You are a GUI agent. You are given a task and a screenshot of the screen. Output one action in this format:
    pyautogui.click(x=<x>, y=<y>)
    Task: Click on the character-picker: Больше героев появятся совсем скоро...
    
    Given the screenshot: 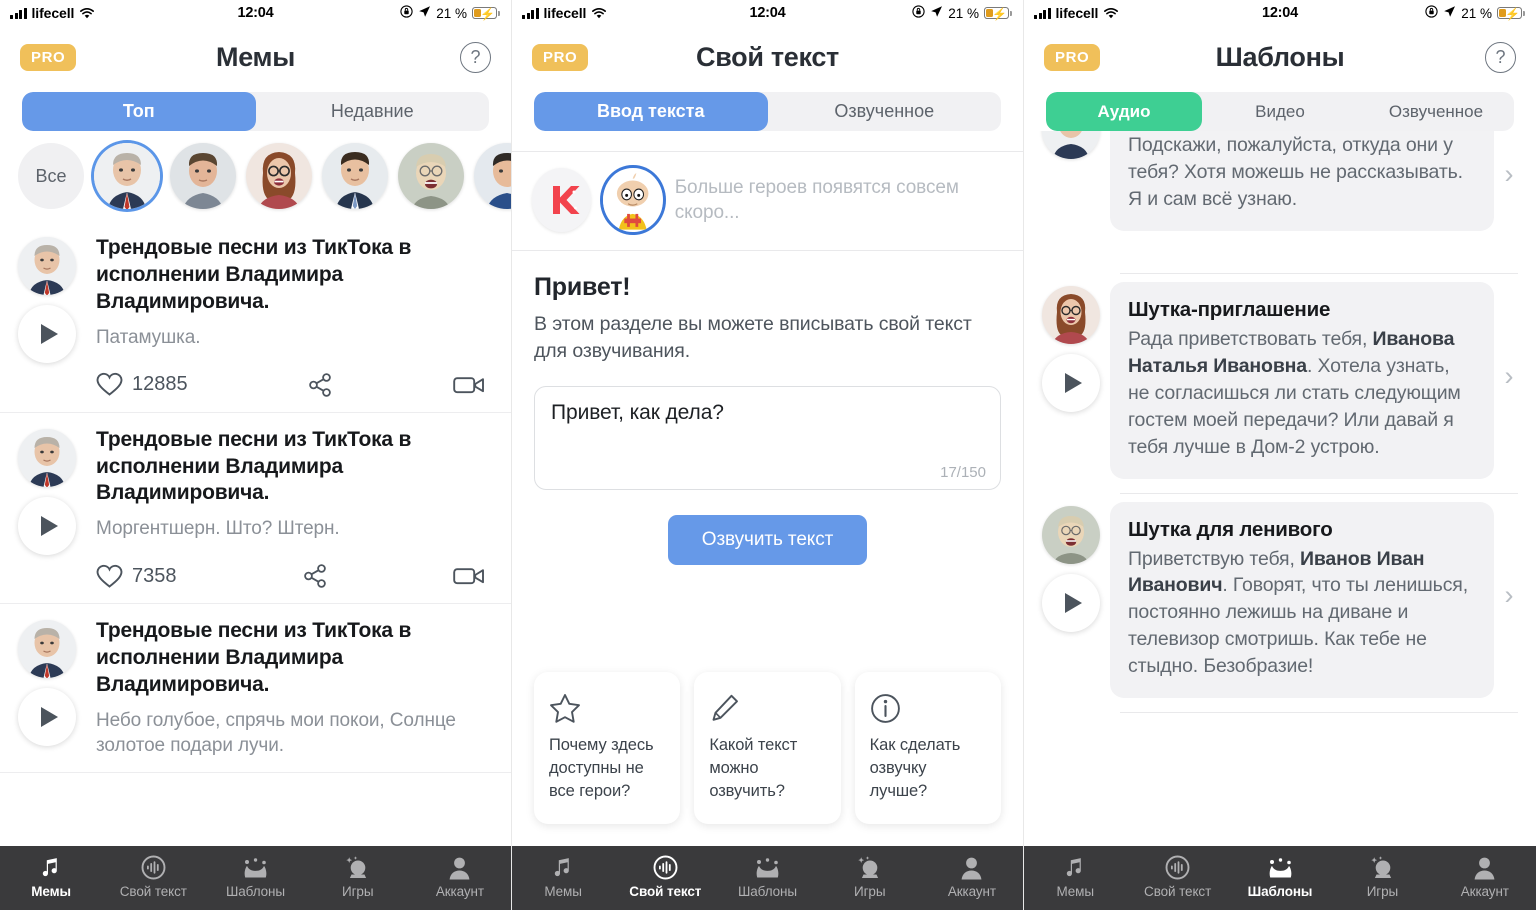 What is the action you would take?
    pyautogui.click(x=767, y=201)
    